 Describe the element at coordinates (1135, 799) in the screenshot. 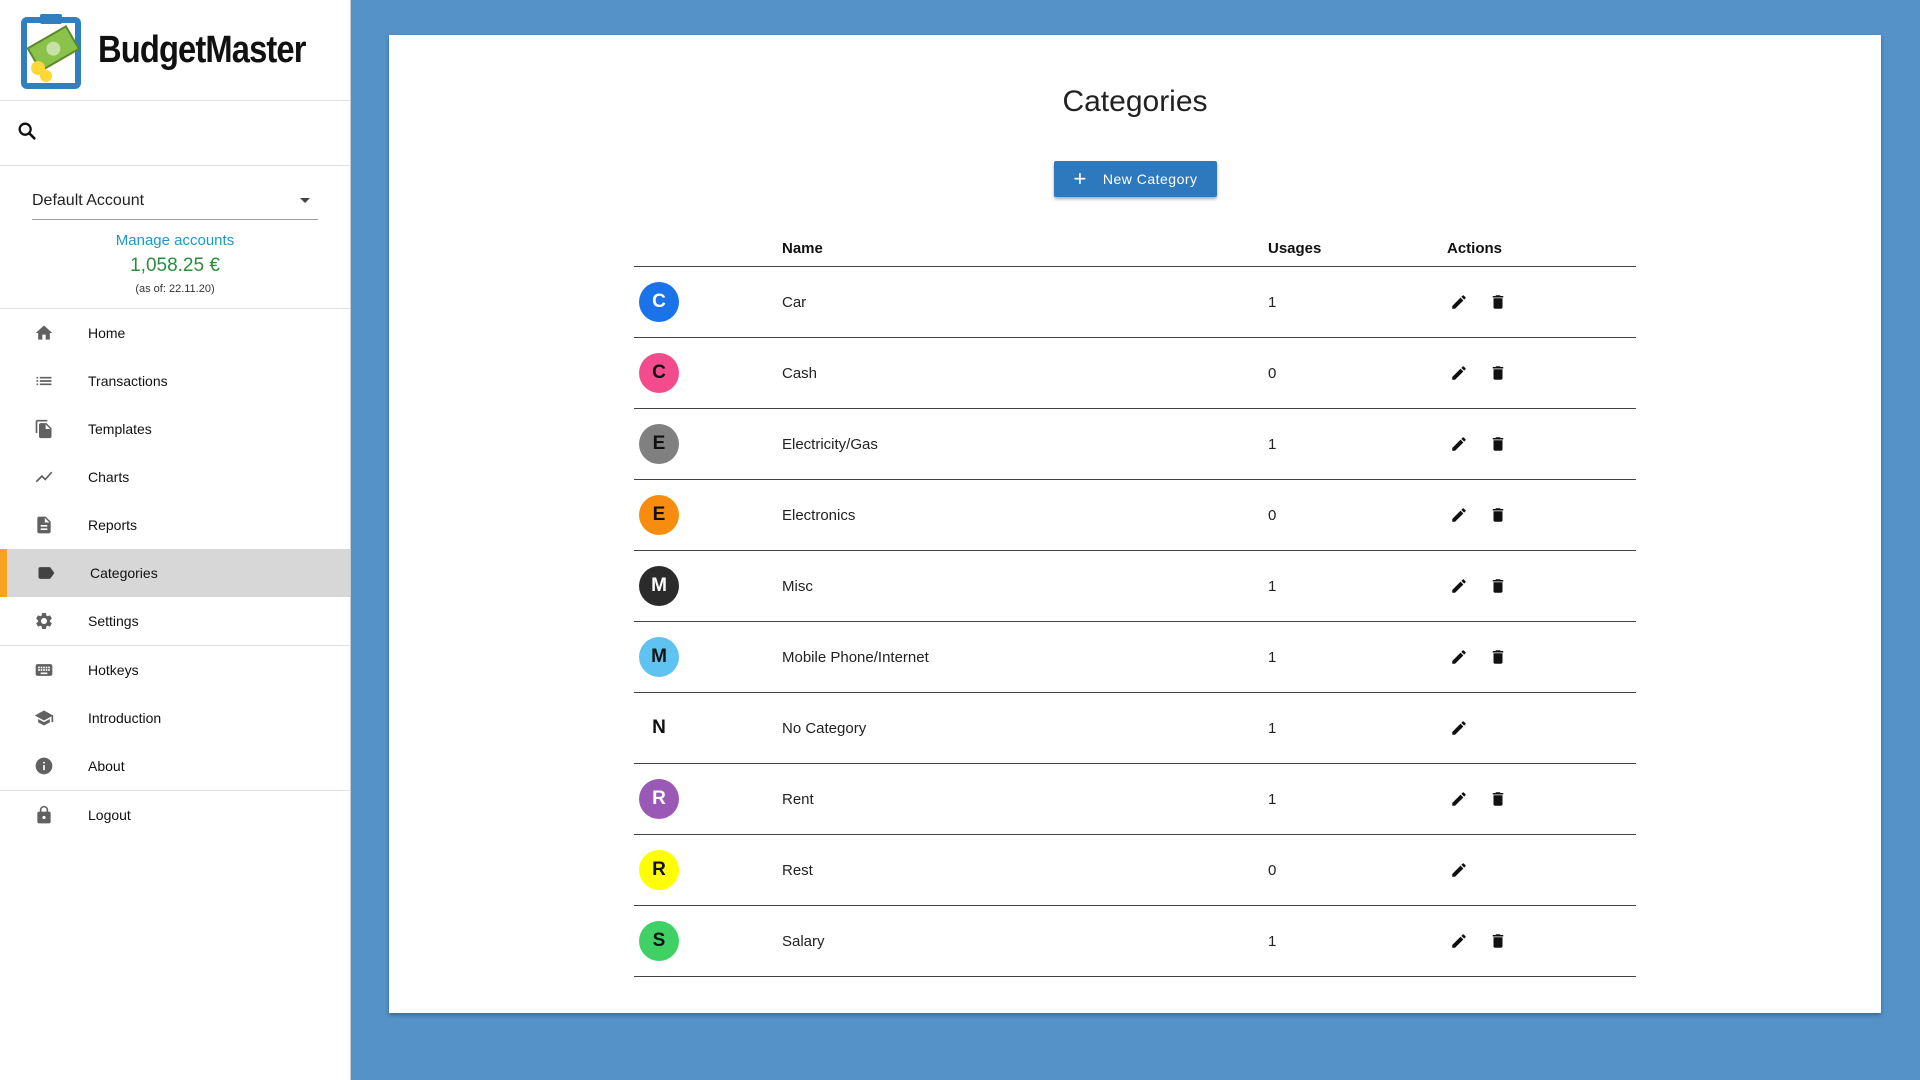

I see `table-row: R Rent 1` at that location.